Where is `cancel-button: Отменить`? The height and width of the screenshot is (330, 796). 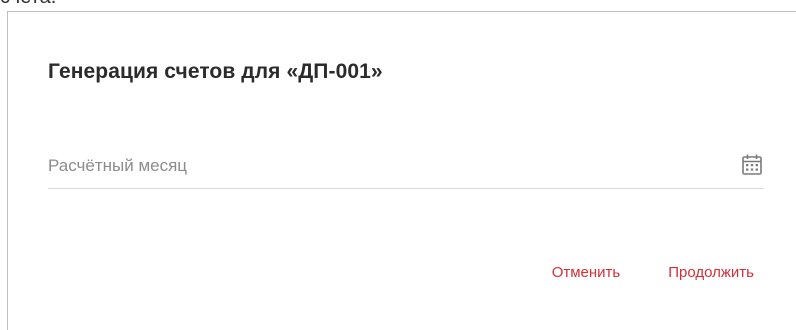
cancel-button: Отменить is located at coordinates (586, 272).